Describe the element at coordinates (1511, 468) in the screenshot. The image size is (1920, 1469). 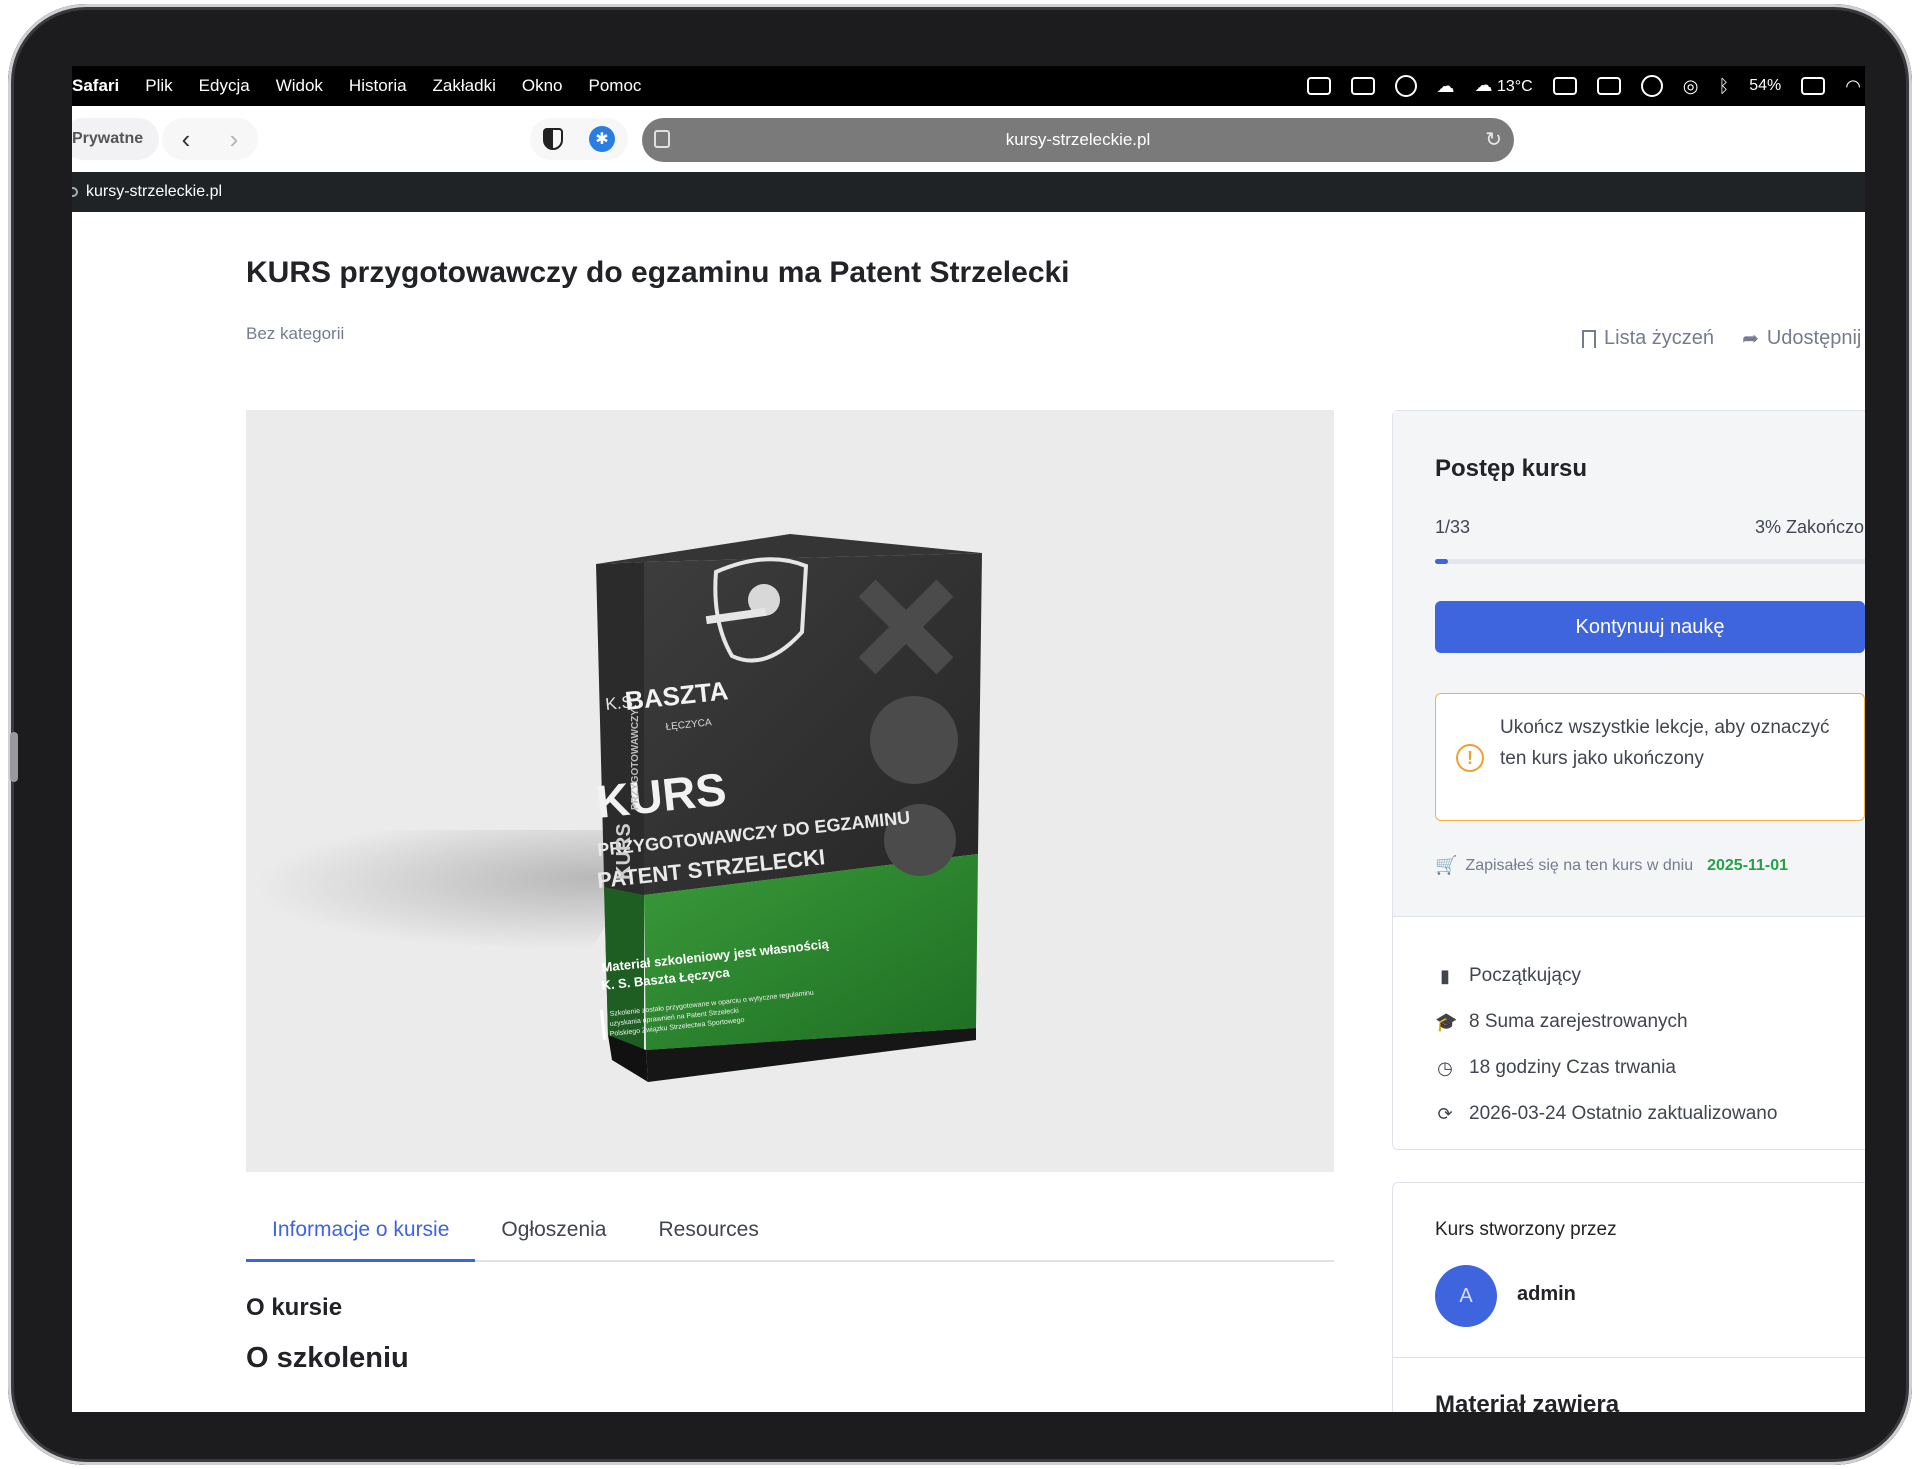
I see `progress-title: Postęp kursu` at that location.